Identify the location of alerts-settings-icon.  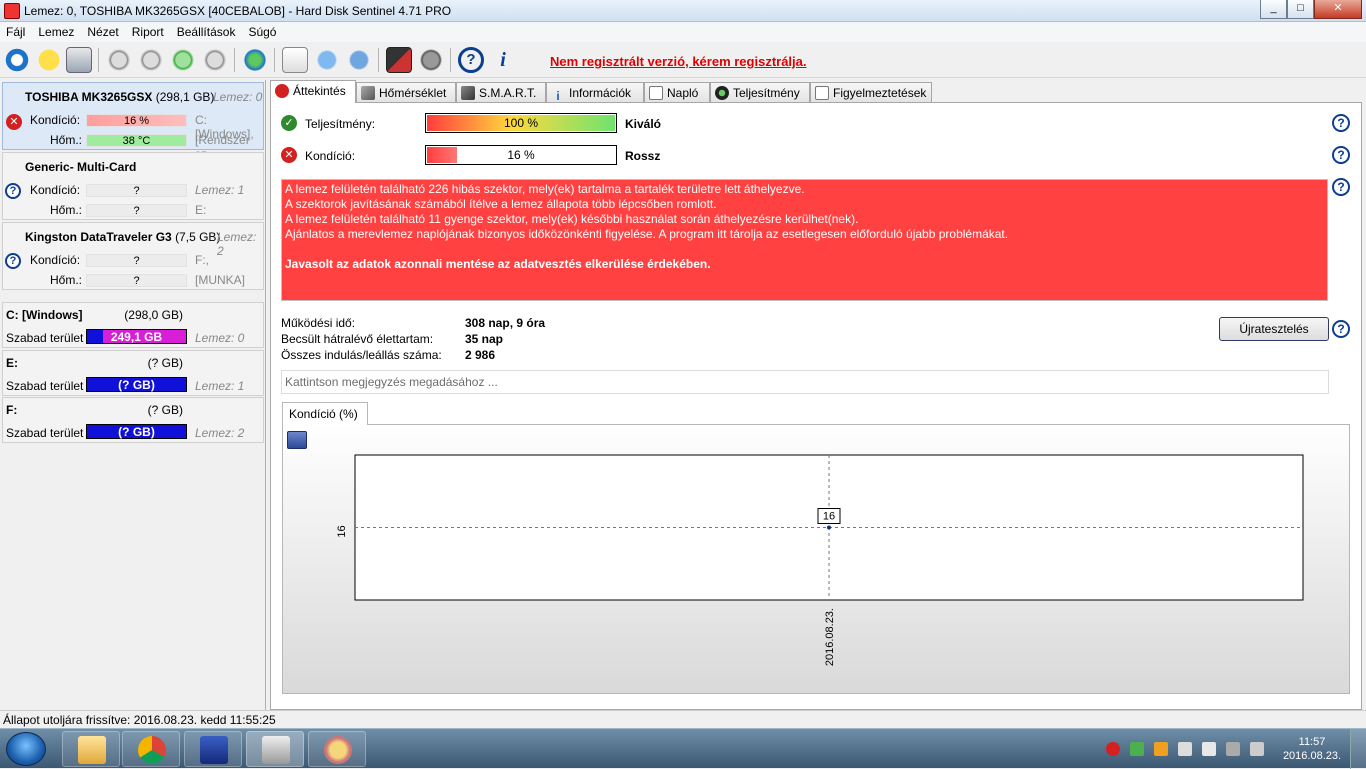
(399, 60).